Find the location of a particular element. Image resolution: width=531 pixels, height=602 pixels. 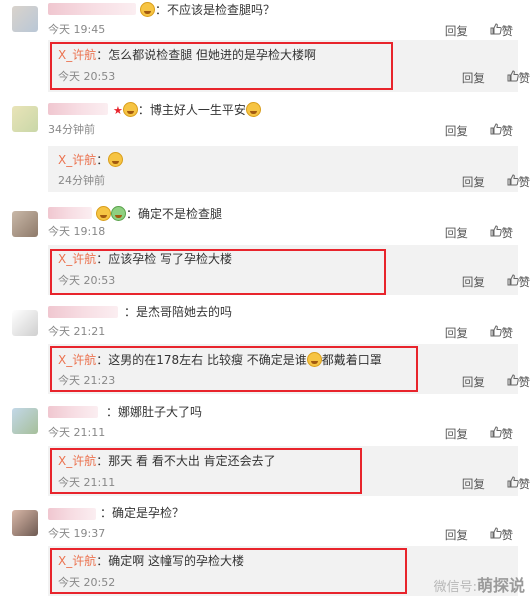

comment-text: ：确定不是检查腿 is located at coordinates (159, 213).